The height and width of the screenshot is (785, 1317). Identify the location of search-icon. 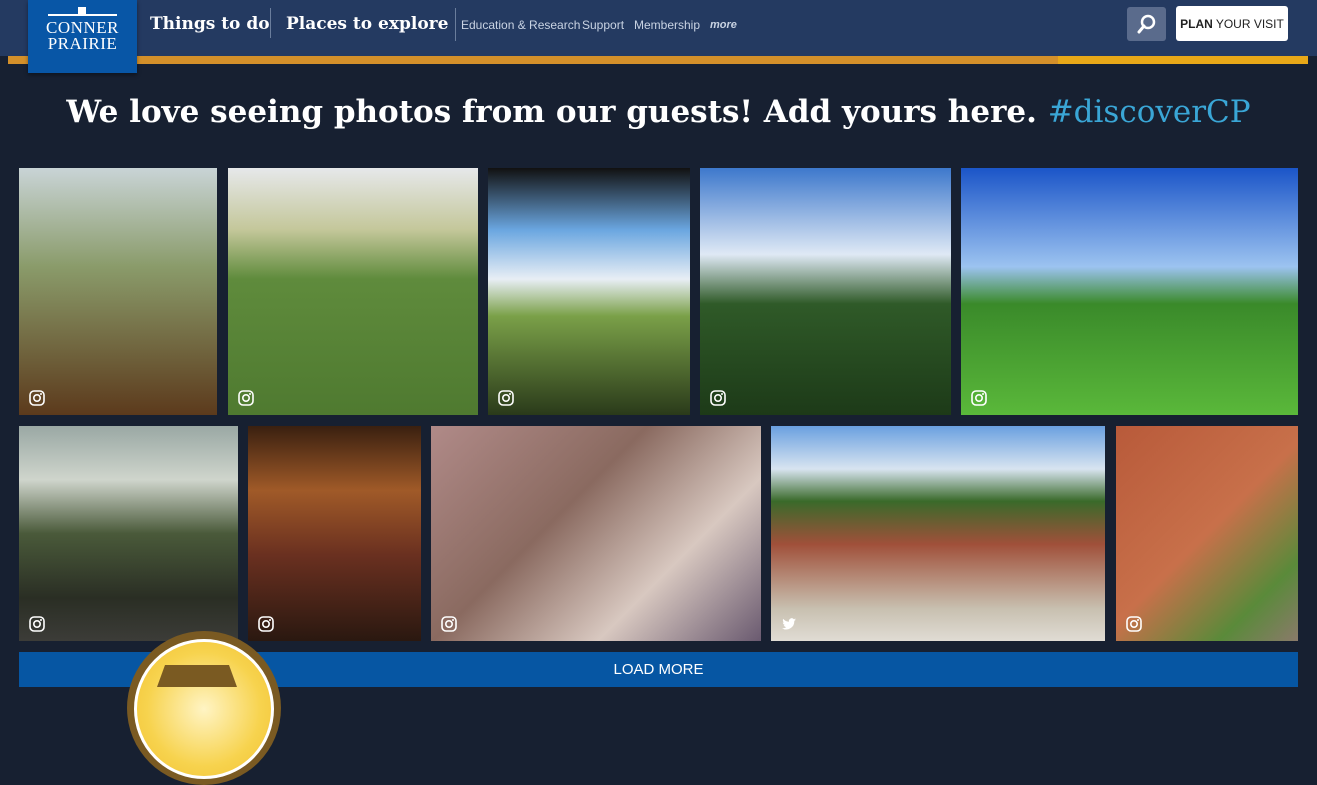
(1146, 24).